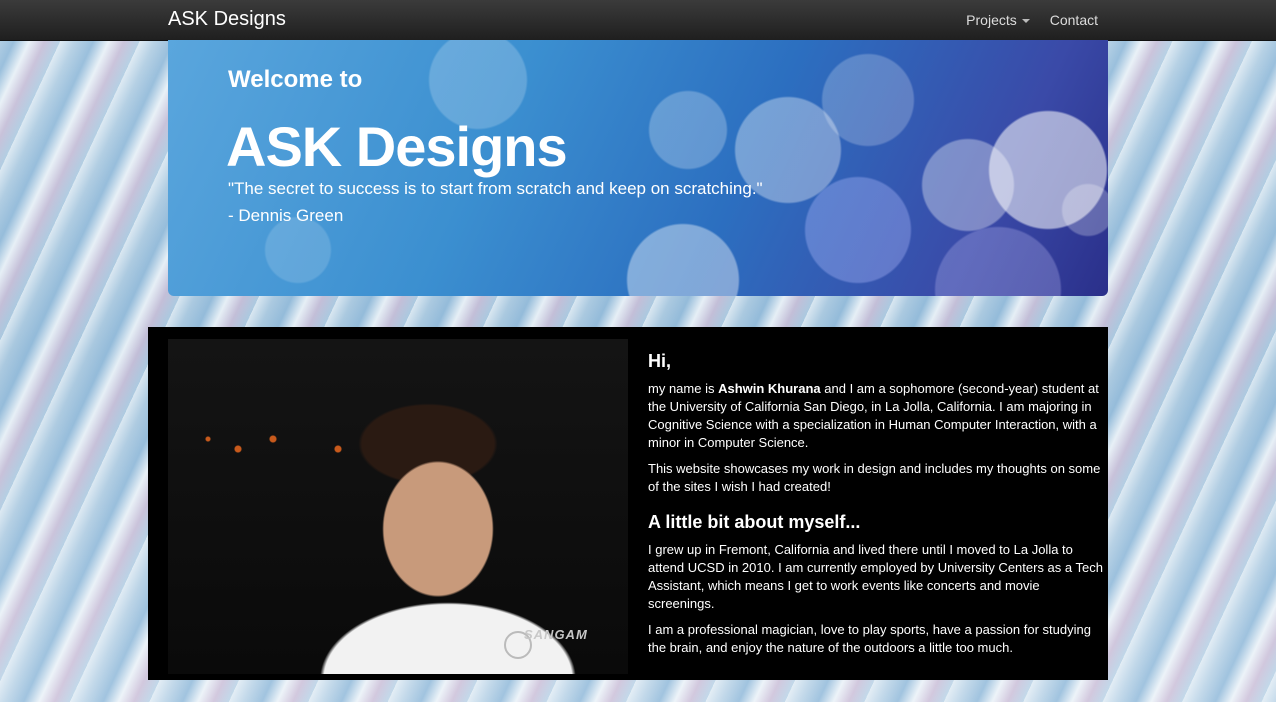 The image size is (1276, 702). I want to click on brand-link: ASK Designs, so click(227, 19).